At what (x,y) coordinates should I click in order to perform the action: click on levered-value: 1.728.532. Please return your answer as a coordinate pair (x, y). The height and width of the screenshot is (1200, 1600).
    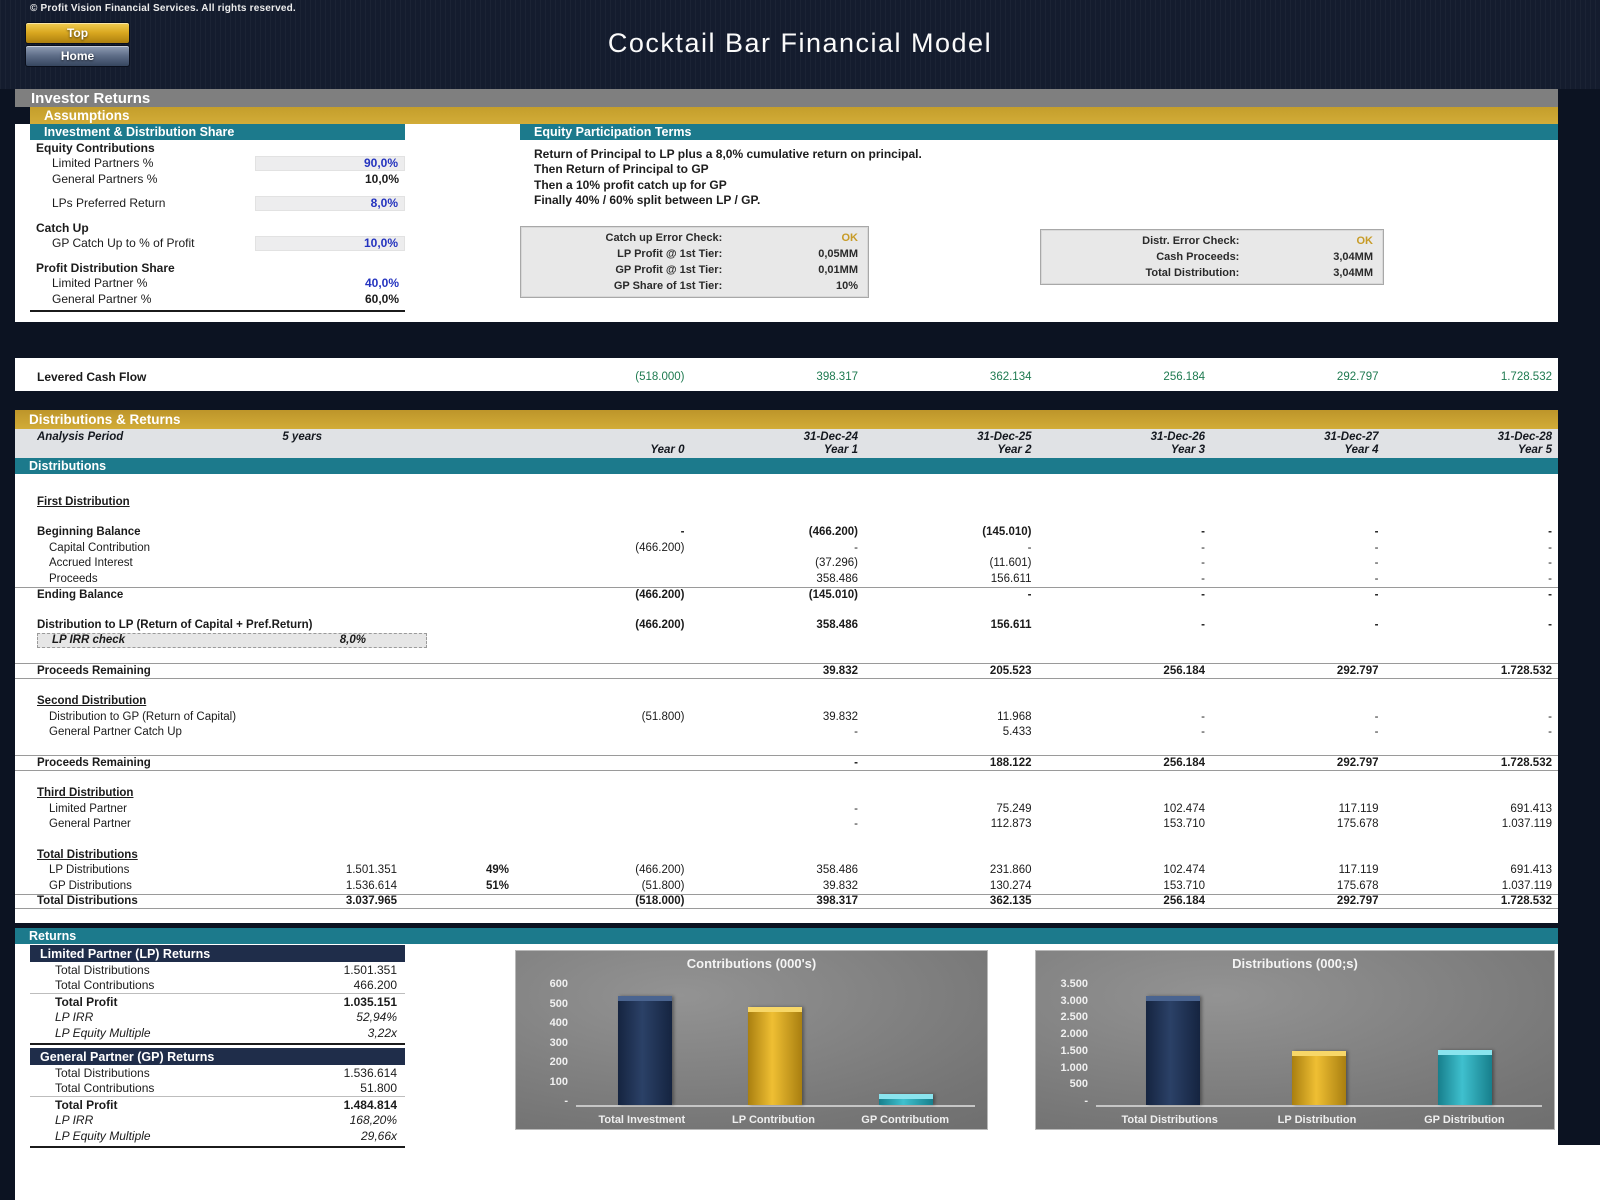
    Looking at the image, I should click on (1526, 377).